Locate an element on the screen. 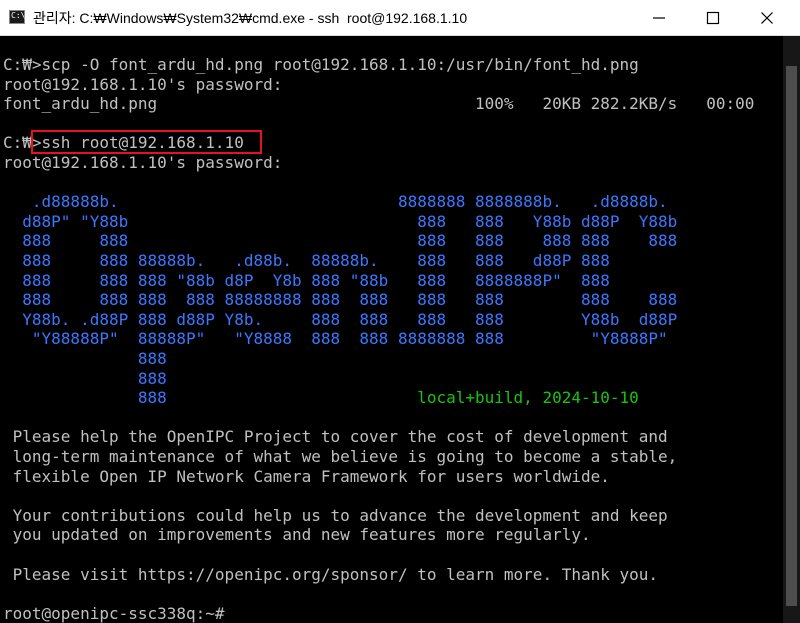  close-icon is located at coordinates (767, 18).